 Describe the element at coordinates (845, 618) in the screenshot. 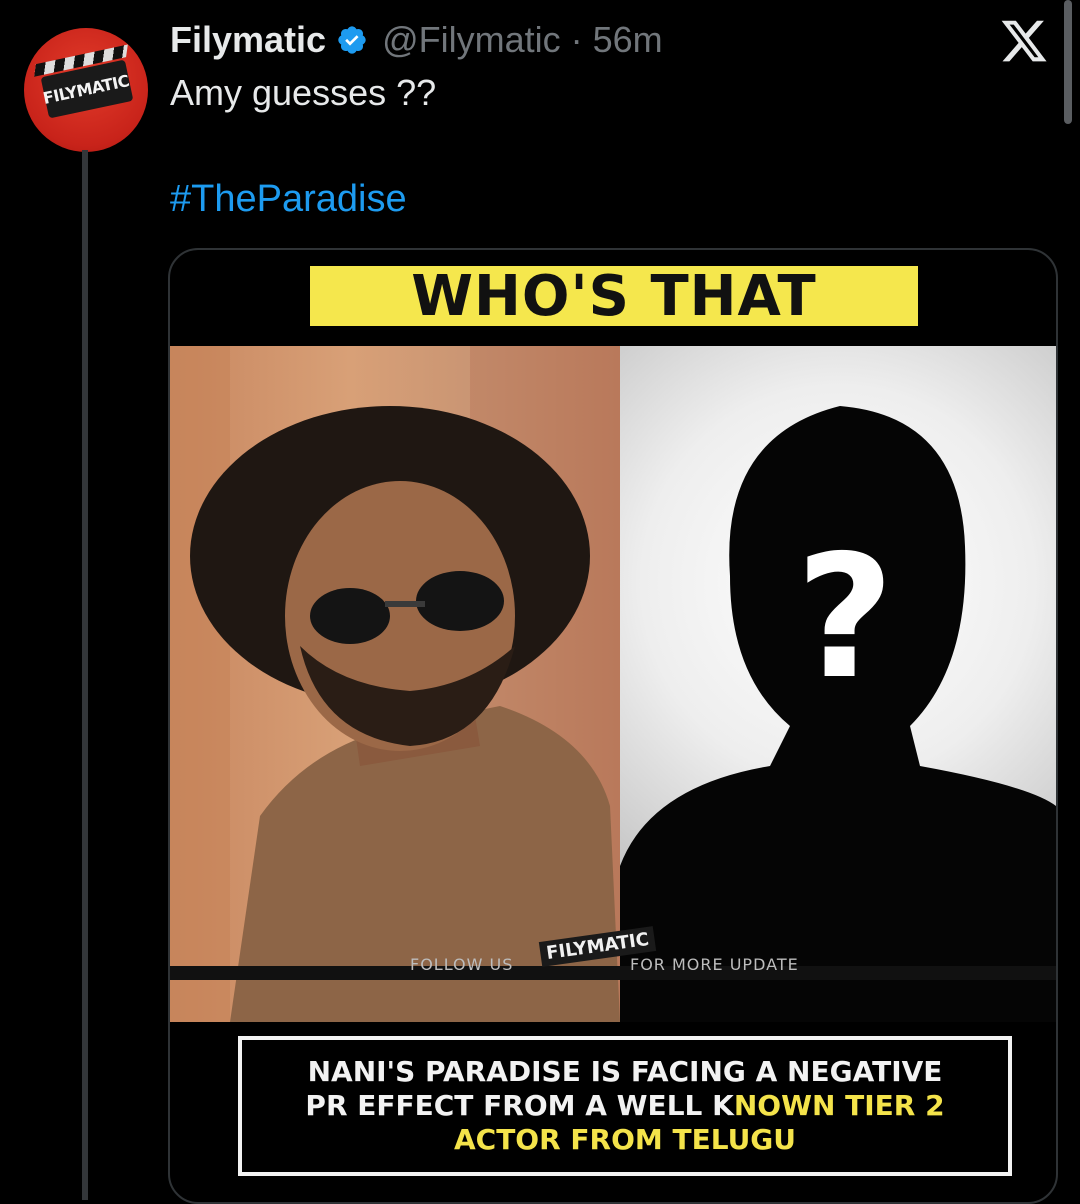

I see `question-mark: ?` at that location.